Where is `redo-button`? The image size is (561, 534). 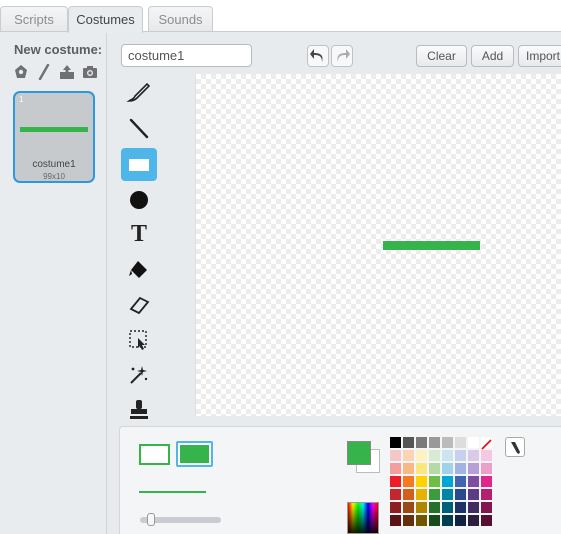
redo-button is located at coordinates (342, 56).